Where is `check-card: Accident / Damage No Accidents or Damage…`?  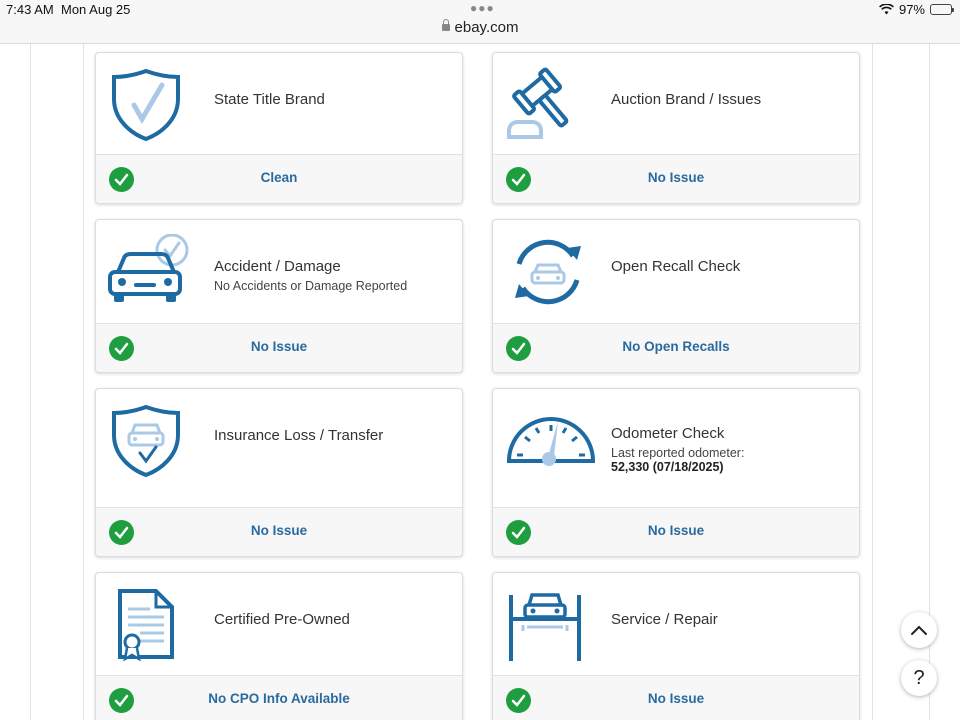
check-card: Accident / Damage No Accidents or Damage… is located at coordinates (279, 296).